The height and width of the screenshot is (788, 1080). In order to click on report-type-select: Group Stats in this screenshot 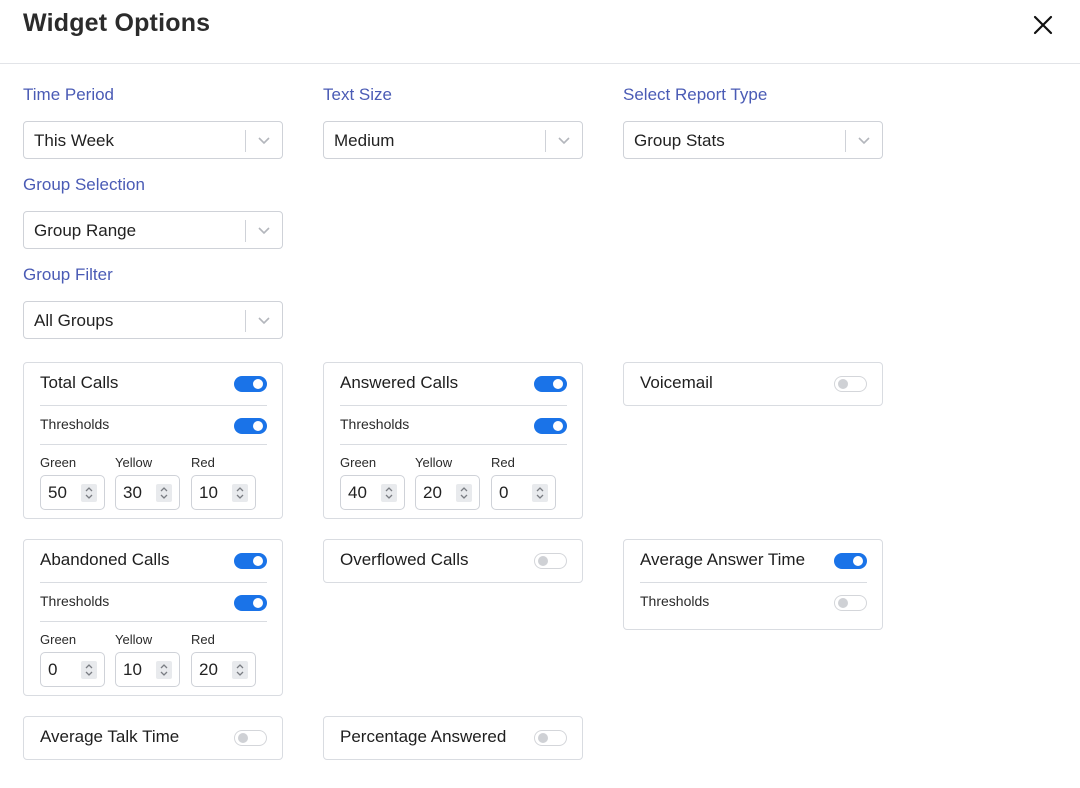, I will do `click(753, 140)`.